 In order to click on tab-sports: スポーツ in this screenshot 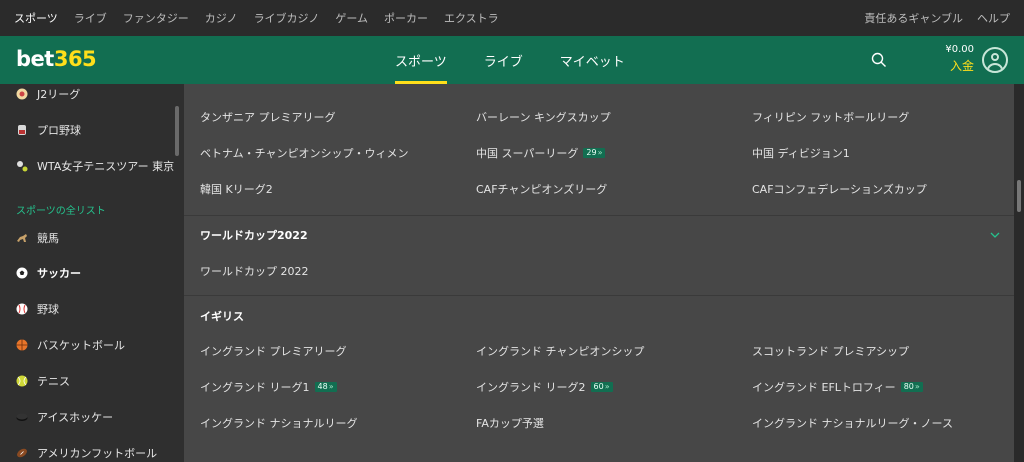, I will do `click(421, 60)`.